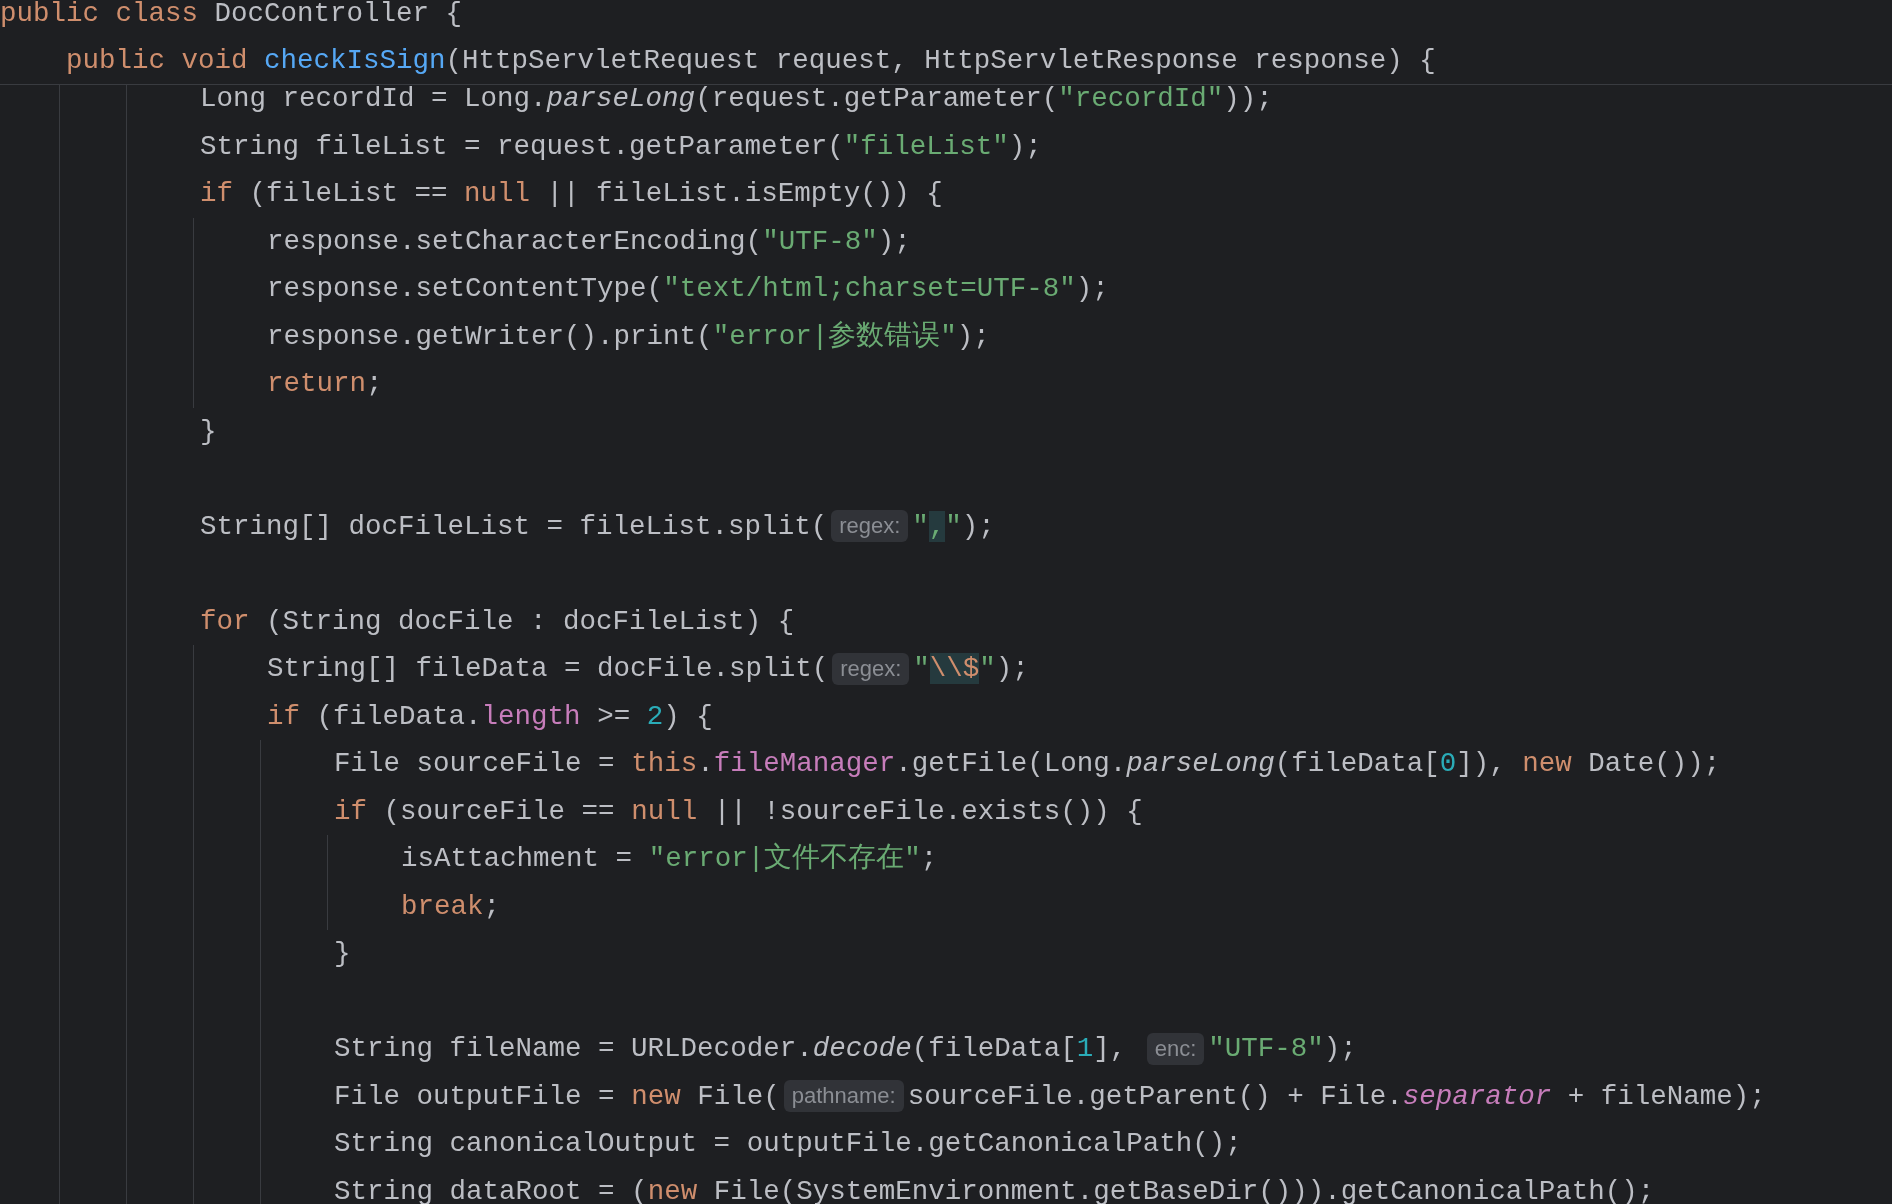 This screenshot has width=1892, height=1204. Describe the element at coordinates (1175, 1048) in the screenshot. I see `parameter-hint: enc:` at that location.